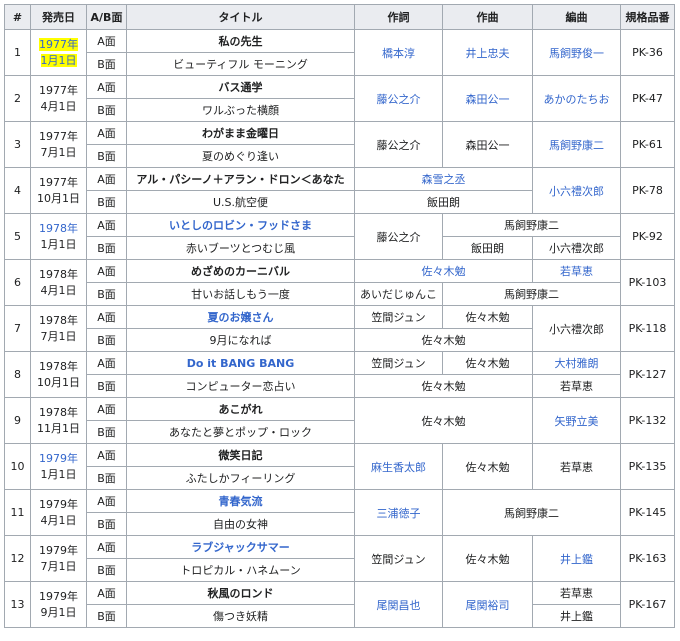 The width and height of the screenshot is (680, 641). I want to click on release-year-link: 1979年, so click(58, 458).